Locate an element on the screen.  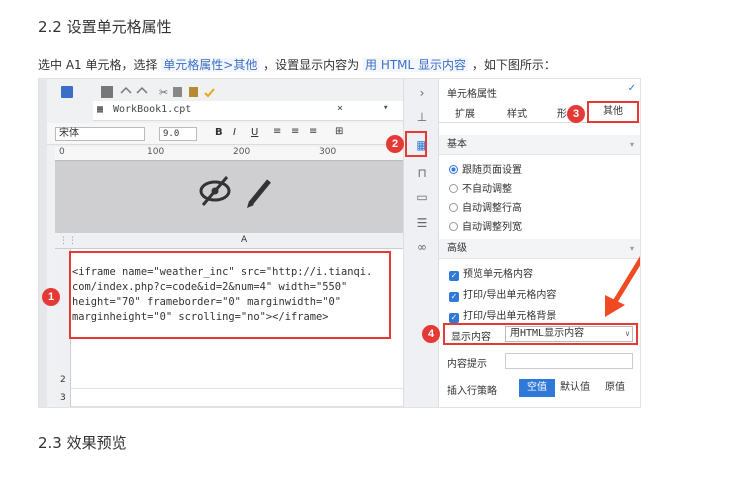
next-section-heading: 2.3 效果预览 is located at coordinates (82, 443).